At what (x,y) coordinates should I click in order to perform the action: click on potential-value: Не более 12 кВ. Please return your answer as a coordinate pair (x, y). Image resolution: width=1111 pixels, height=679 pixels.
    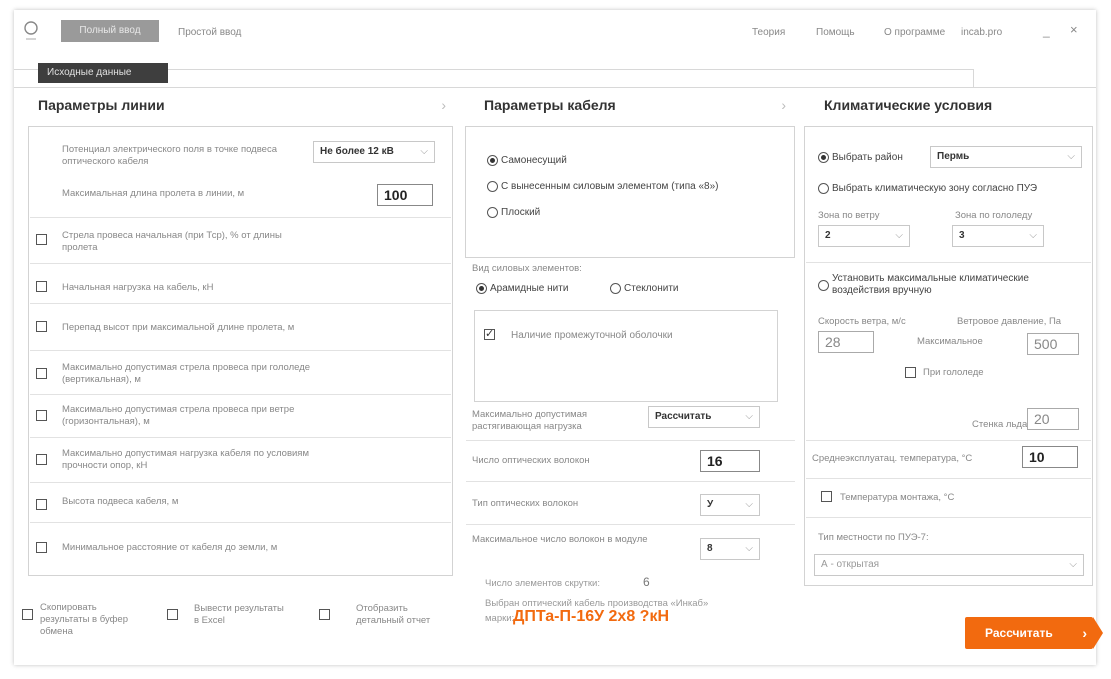
    Looking at the image, I should click on (357, 151).